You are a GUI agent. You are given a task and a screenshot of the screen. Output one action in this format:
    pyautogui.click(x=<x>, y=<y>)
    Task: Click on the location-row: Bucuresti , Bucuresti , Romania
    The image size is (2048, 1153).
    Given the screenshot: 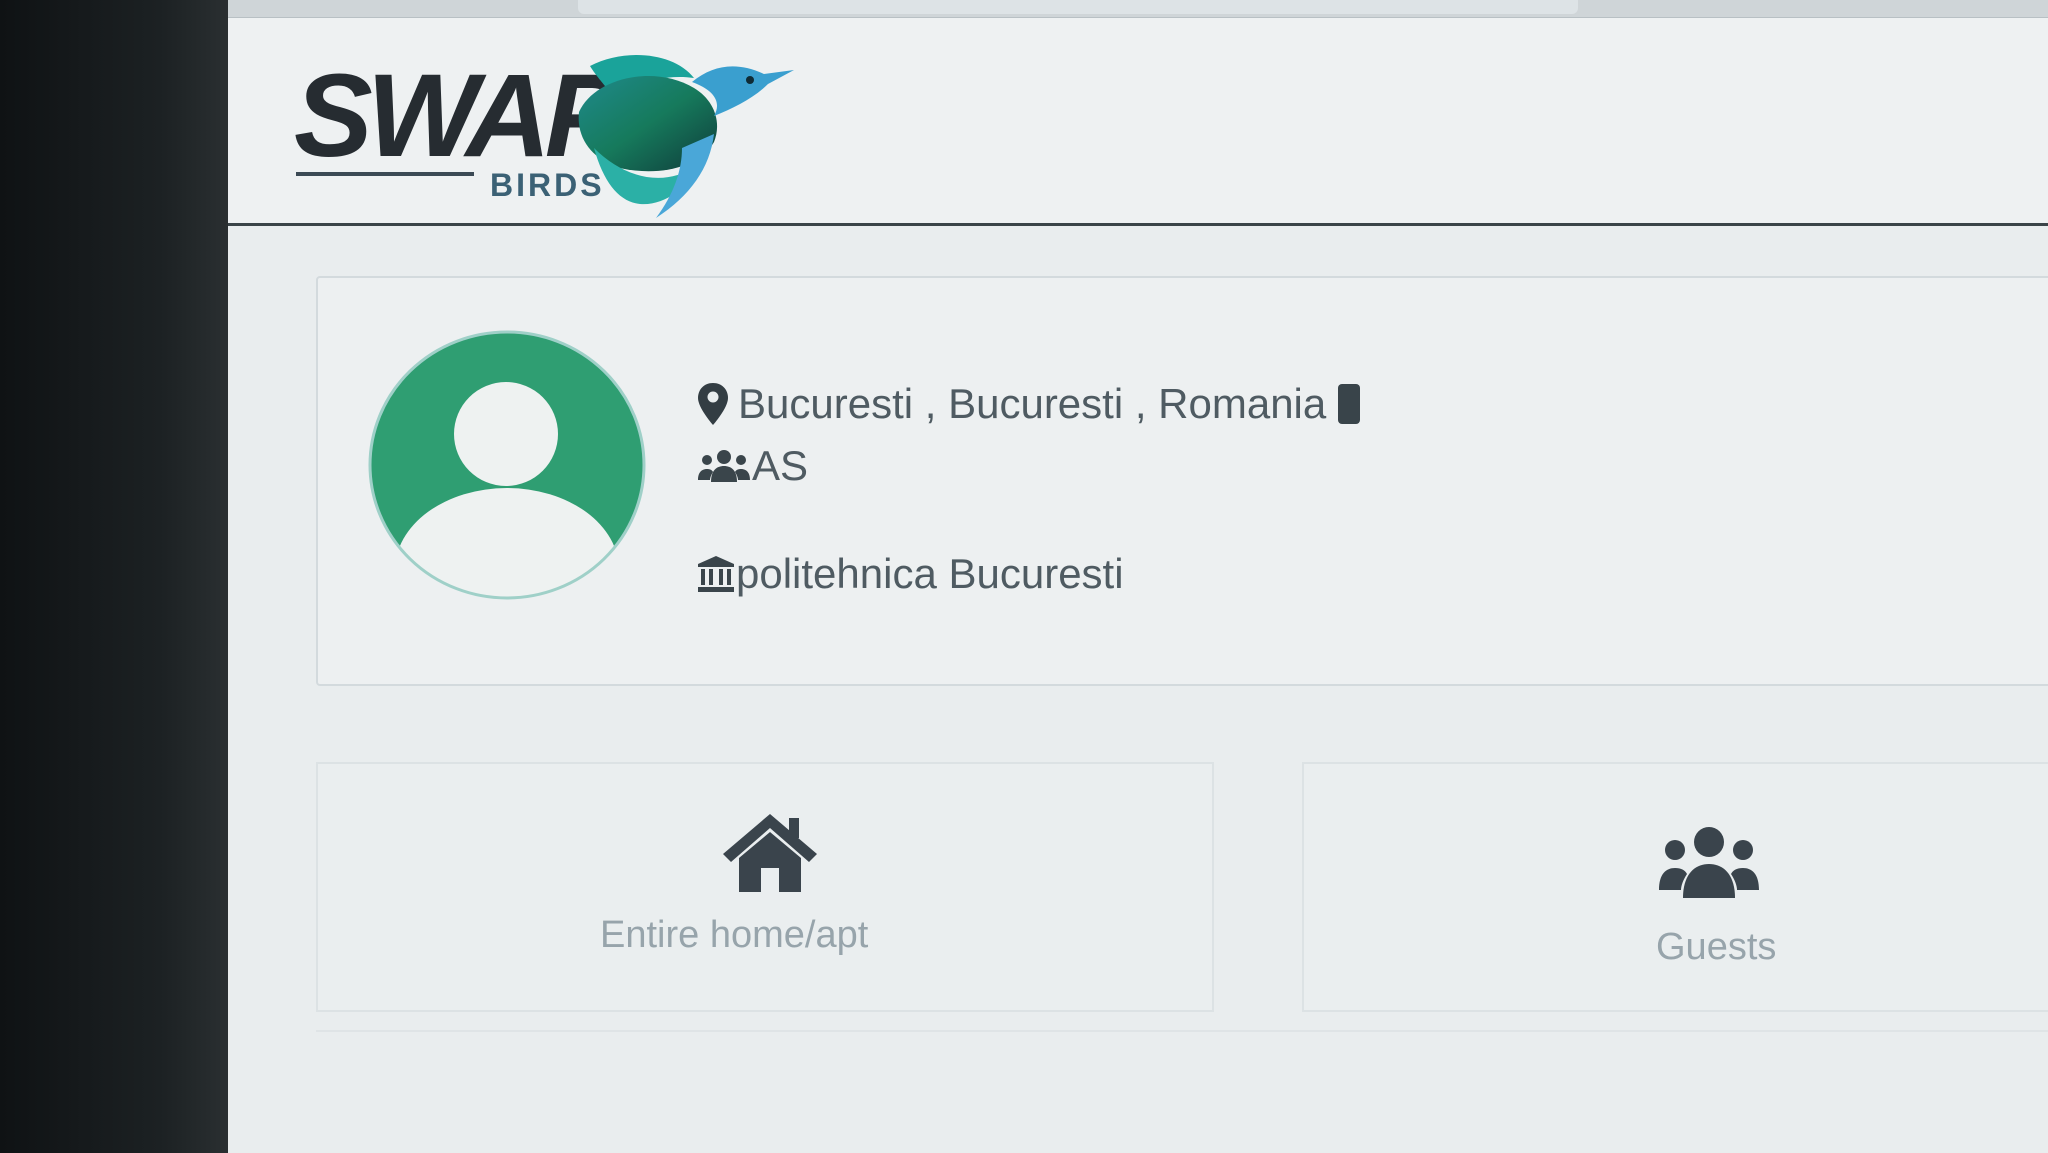 What is the action you would take?
    pyautogui.click(x=1029, y=404)
    